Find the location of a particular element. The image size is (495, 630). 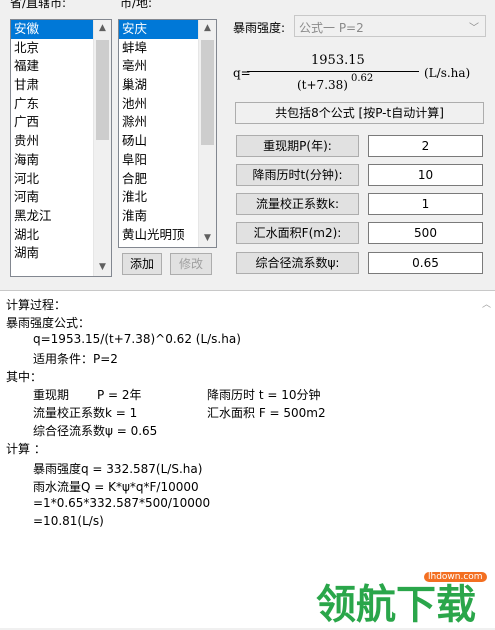

param-label-button: 汇水面积F(m2): is located at coordinates (297, 233).